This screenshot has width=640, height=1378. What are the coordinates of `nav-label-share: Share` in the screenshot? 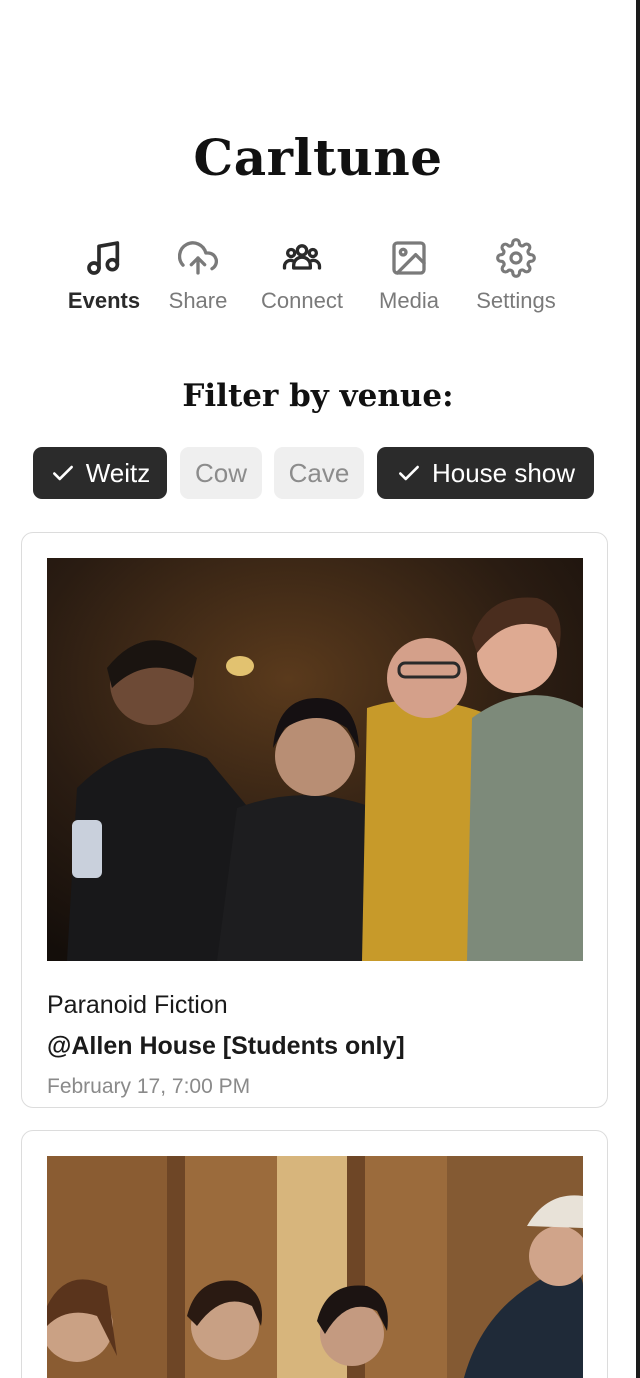 It's located at (198, 300).